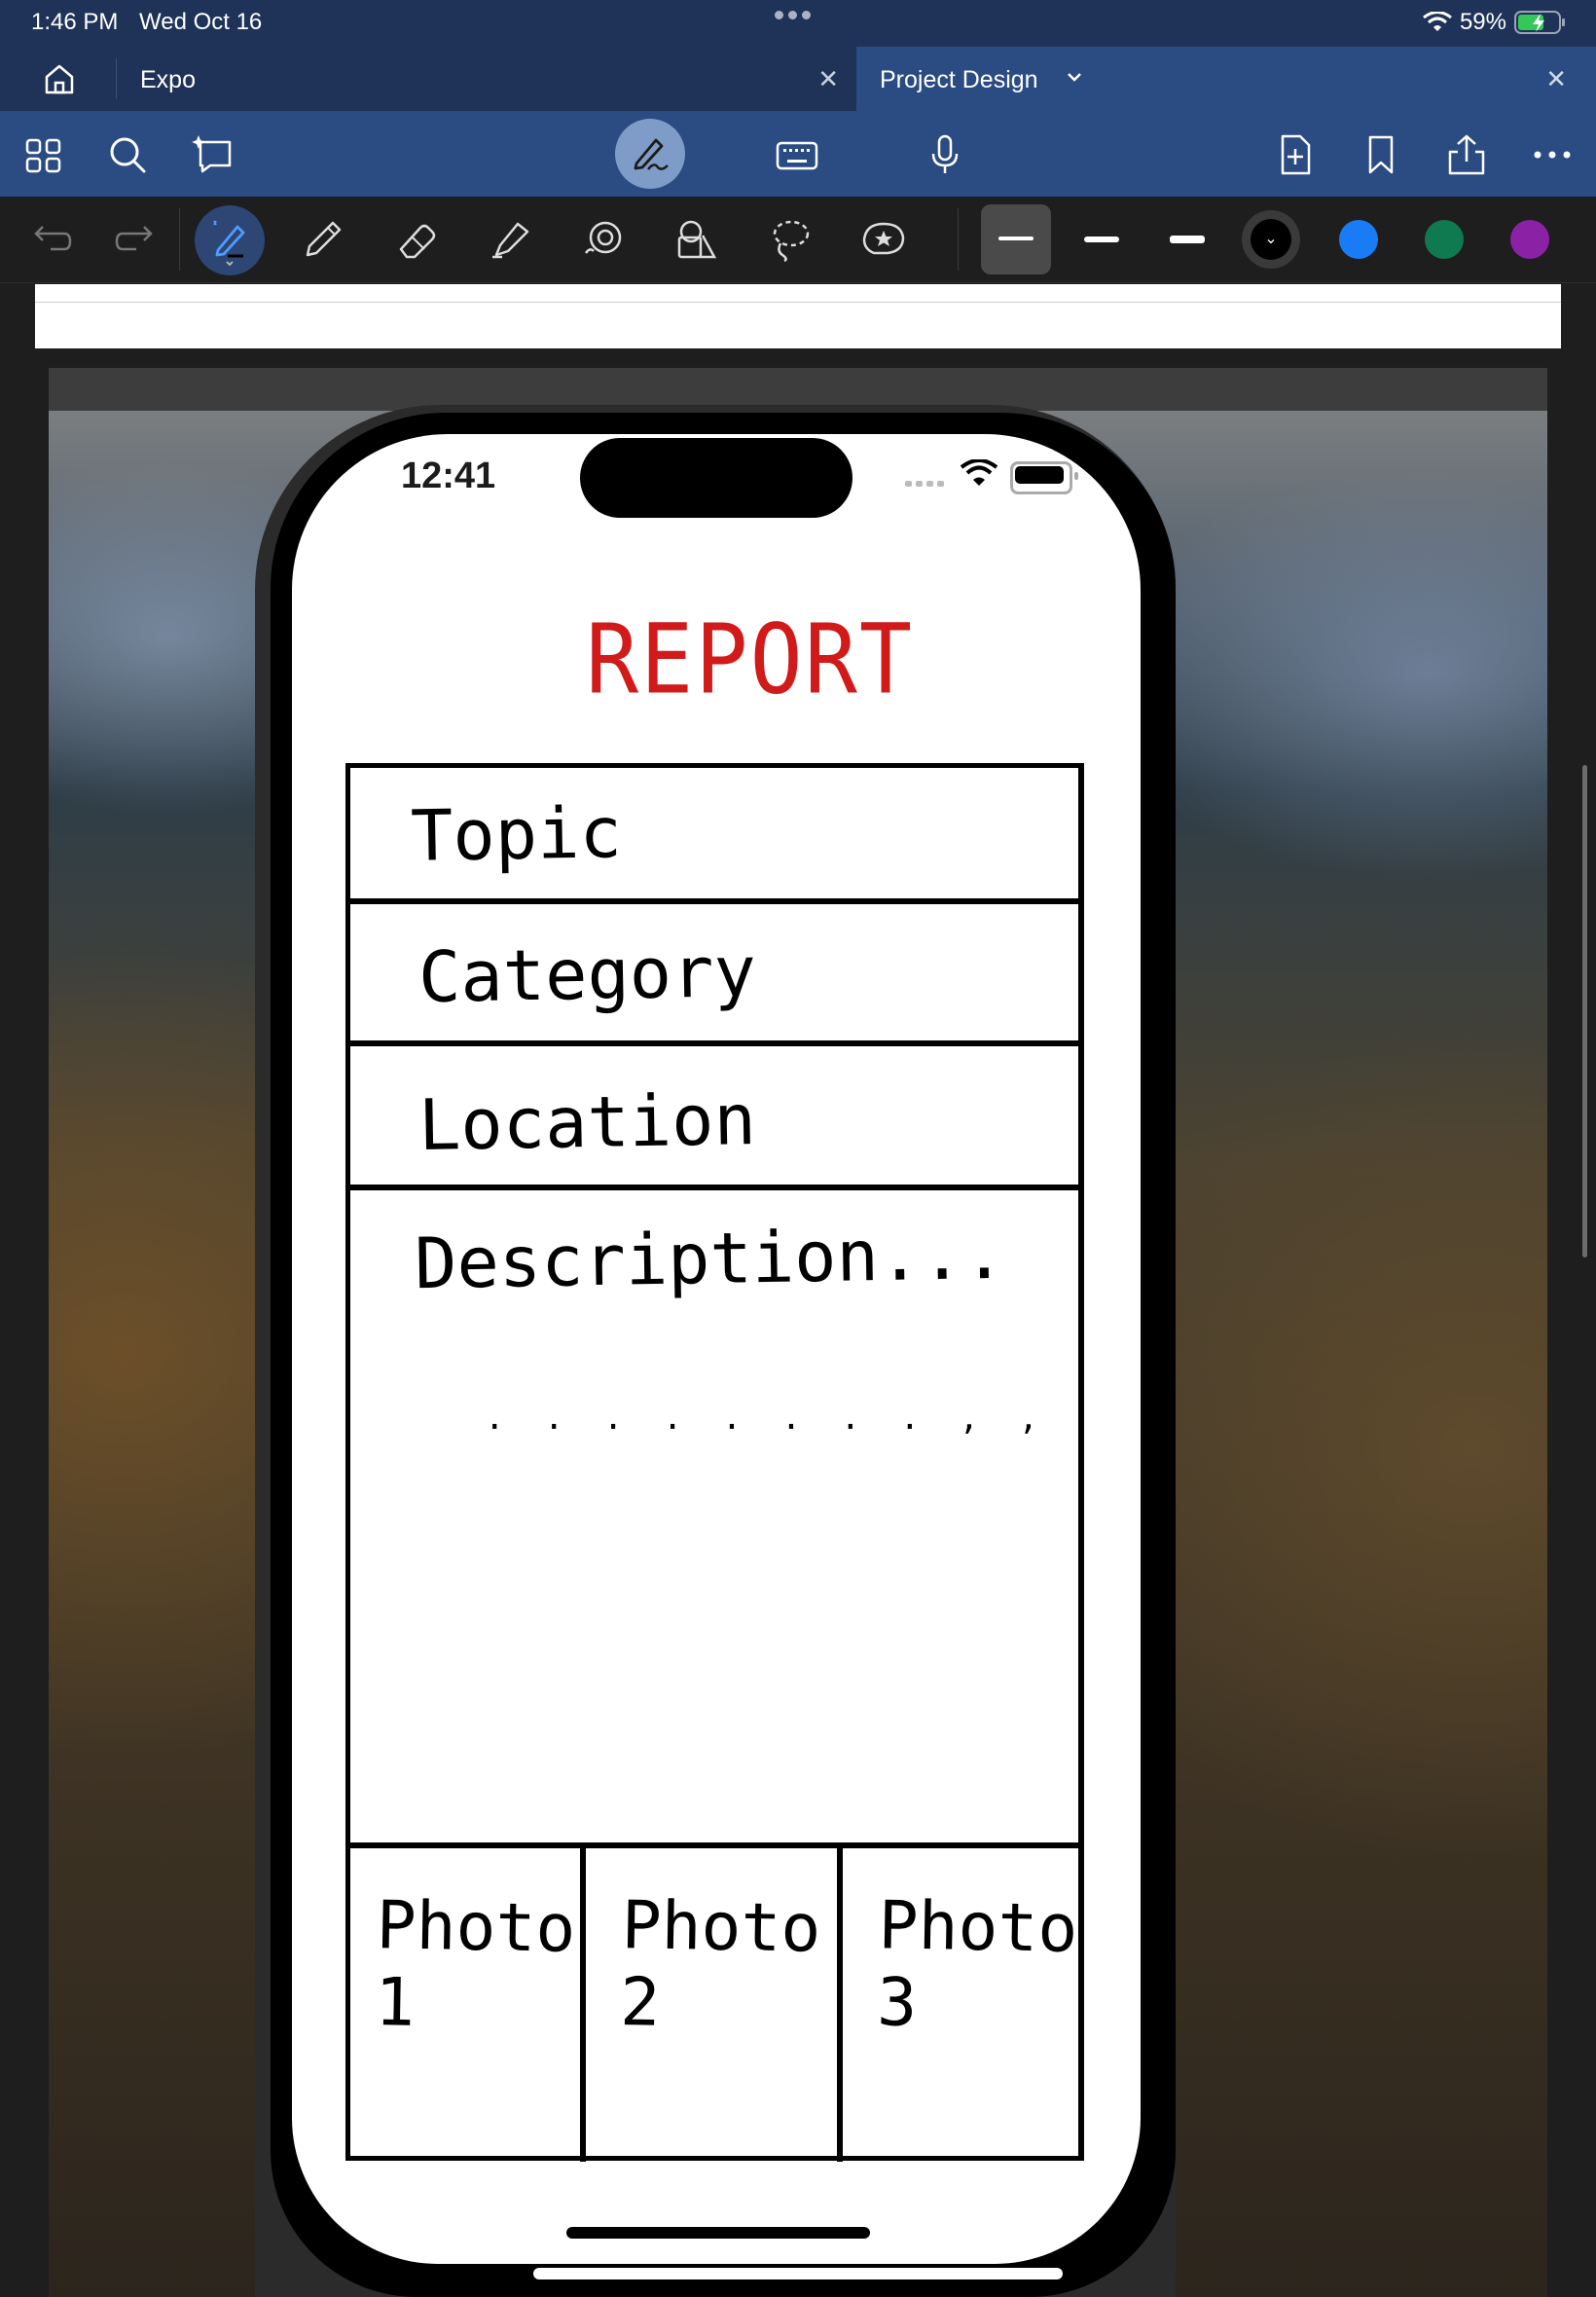 This screenshot has width=1596, height=2297. Describe the element at coordinates (229, 243) in the screenshot. I see `fountain-pen-icon` at that location.